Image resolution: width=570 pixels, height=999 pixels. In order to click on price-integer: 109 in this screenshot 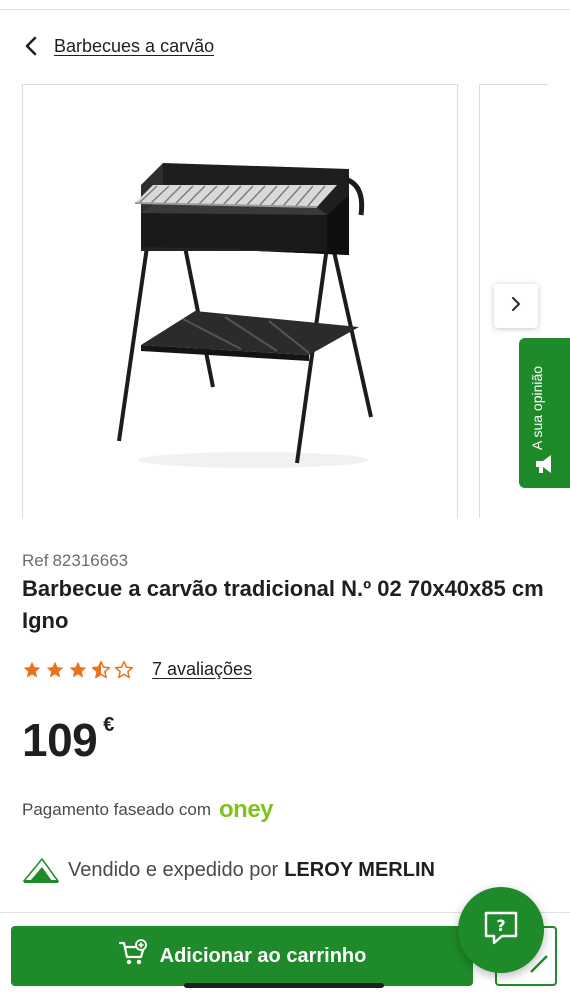, I will do `click(60, 740)`.